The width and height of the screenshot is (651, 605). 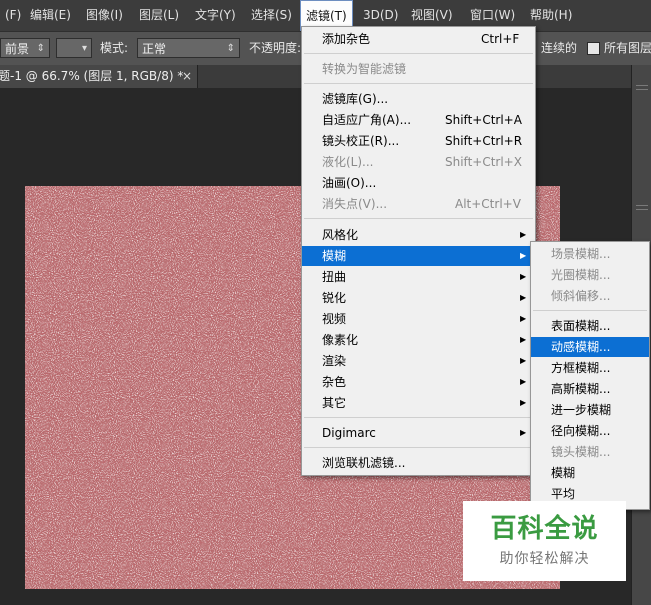 What do you see at coordinates (590, 473) in the screenshot?
I see `menu-item-blur: 模糊` at bounding box center [590, 473].